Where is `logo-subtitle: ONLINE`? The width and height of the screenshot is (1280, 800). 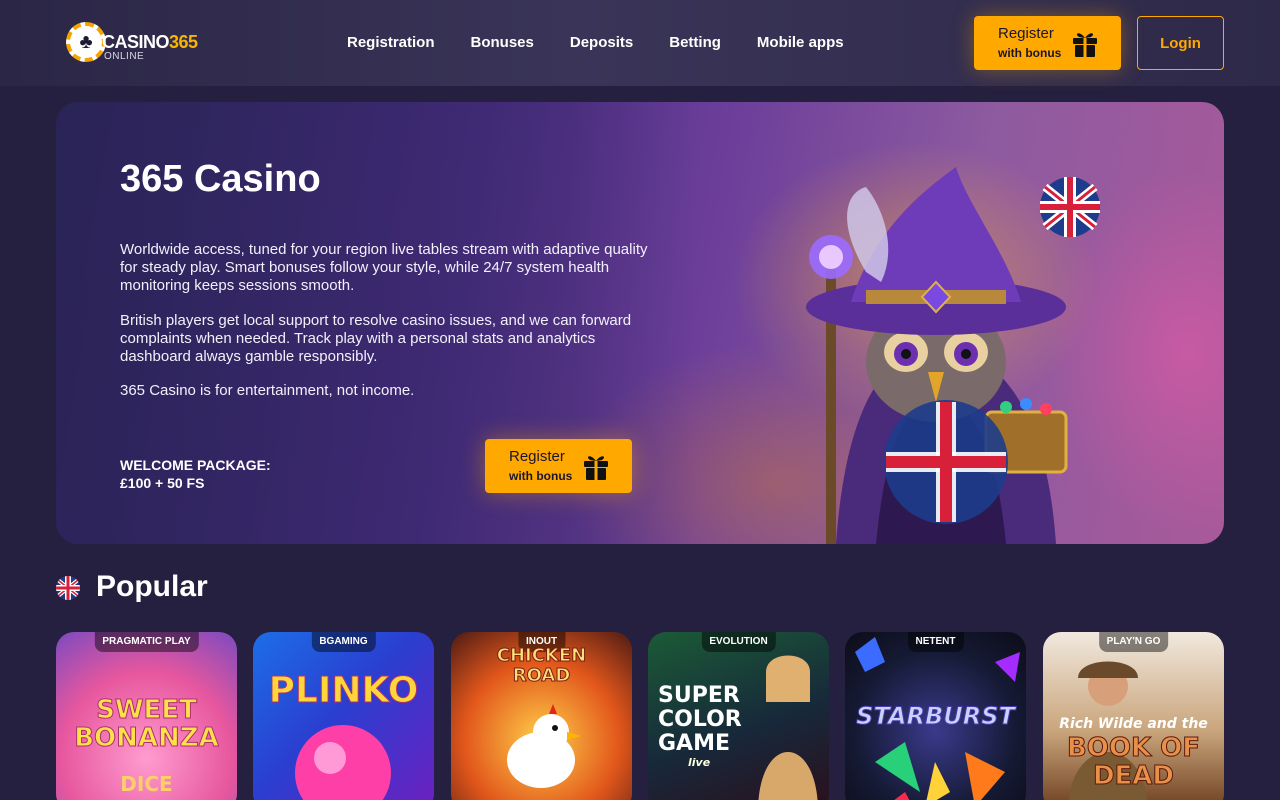 logo-subtitle: ONLINE is located at coordinates (124, 56).